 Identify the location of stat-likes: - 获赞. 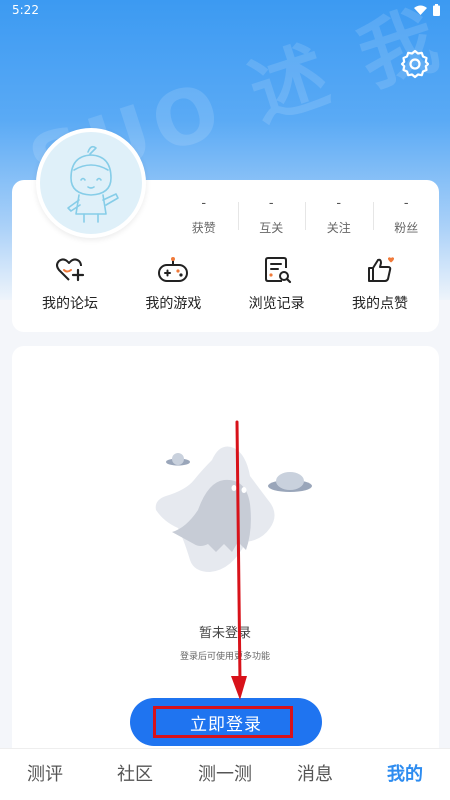
(204, 218).